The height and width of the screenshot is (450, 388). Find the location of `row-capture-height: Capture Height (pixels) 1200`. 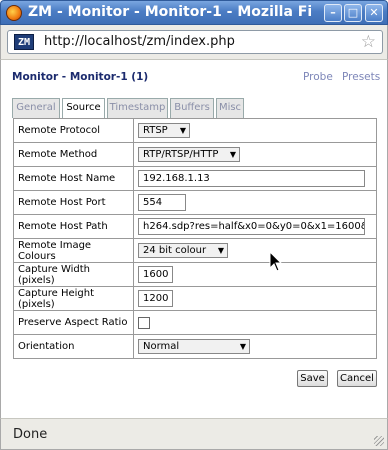

row-capture-height: Capture Height (pixels) 1200 is located at coordinates (195, 298).